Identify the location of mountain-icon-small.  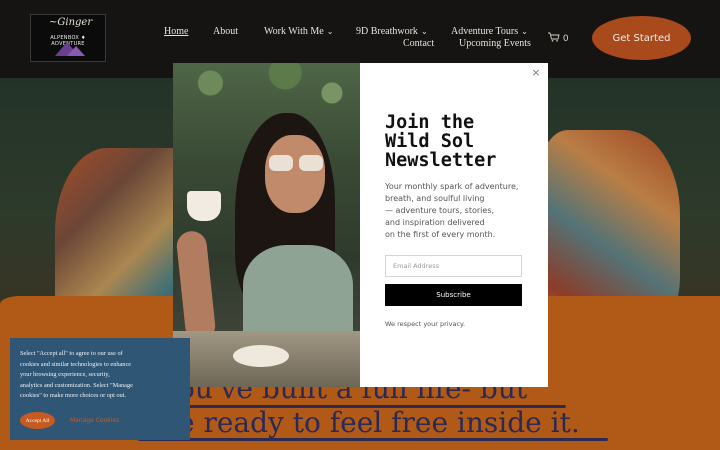
(76, 51).